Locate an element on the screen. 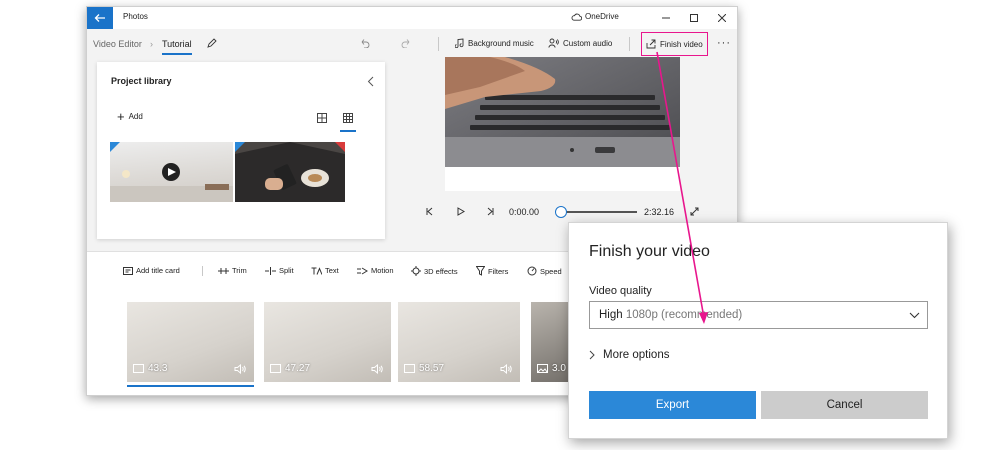 The width and height of the screenshot is (1000, 450). storyboard-clip: 47.27 is located at coordinates (327, 342).